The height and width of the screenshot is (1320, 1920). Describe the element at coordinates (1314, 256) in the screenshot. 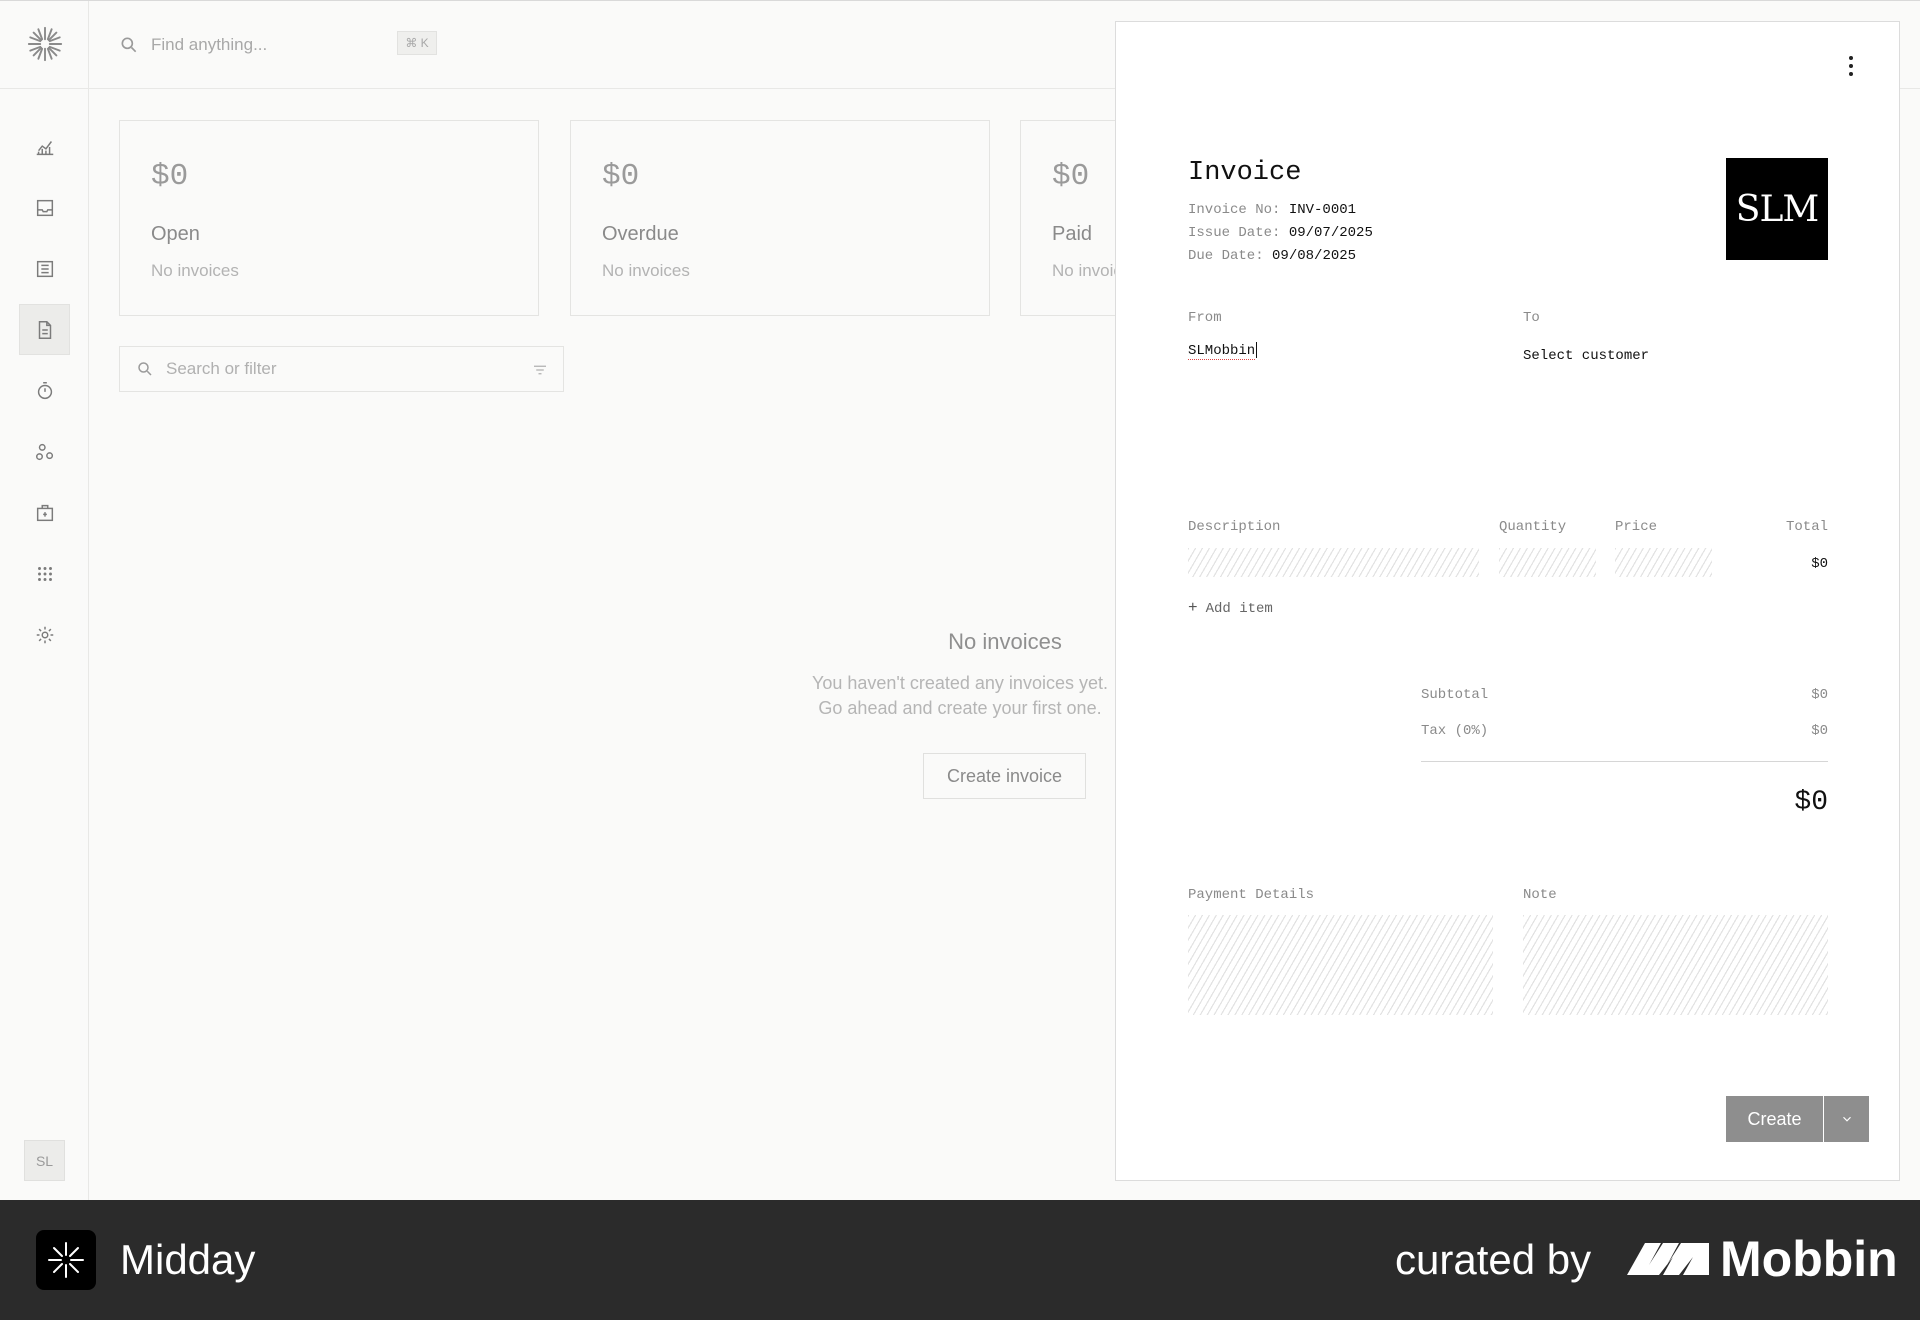

I see `due-date: 09/08/2025` at that location.